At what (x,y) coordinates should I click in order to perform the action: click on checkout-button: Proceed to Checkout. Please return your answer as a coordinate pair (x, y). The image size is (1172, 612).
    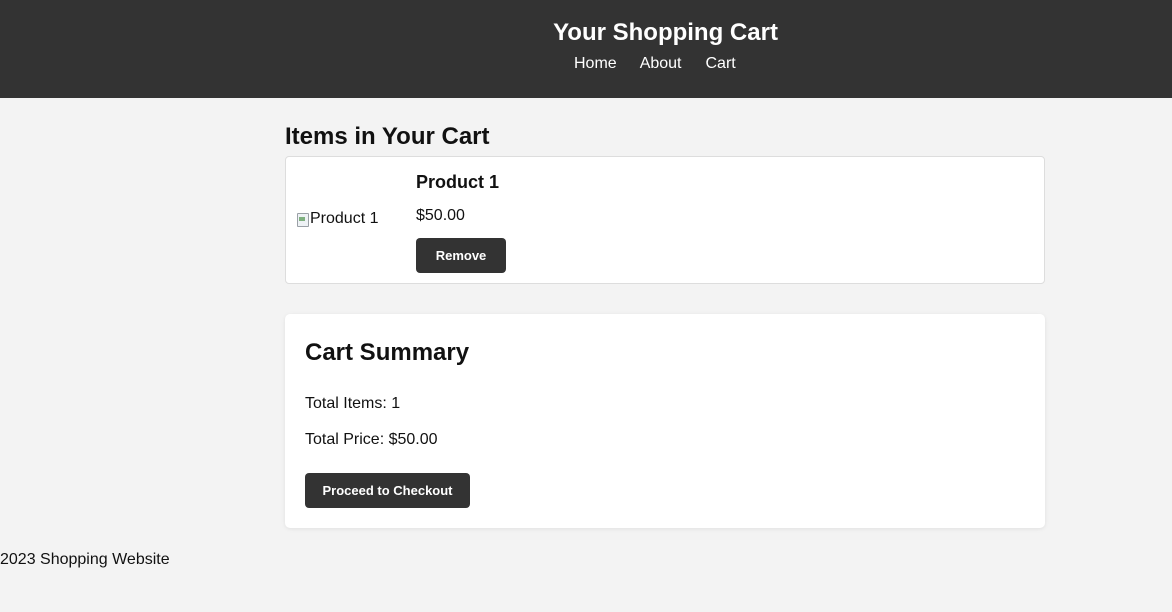
    Looking at the image, I should click on (387, 490).